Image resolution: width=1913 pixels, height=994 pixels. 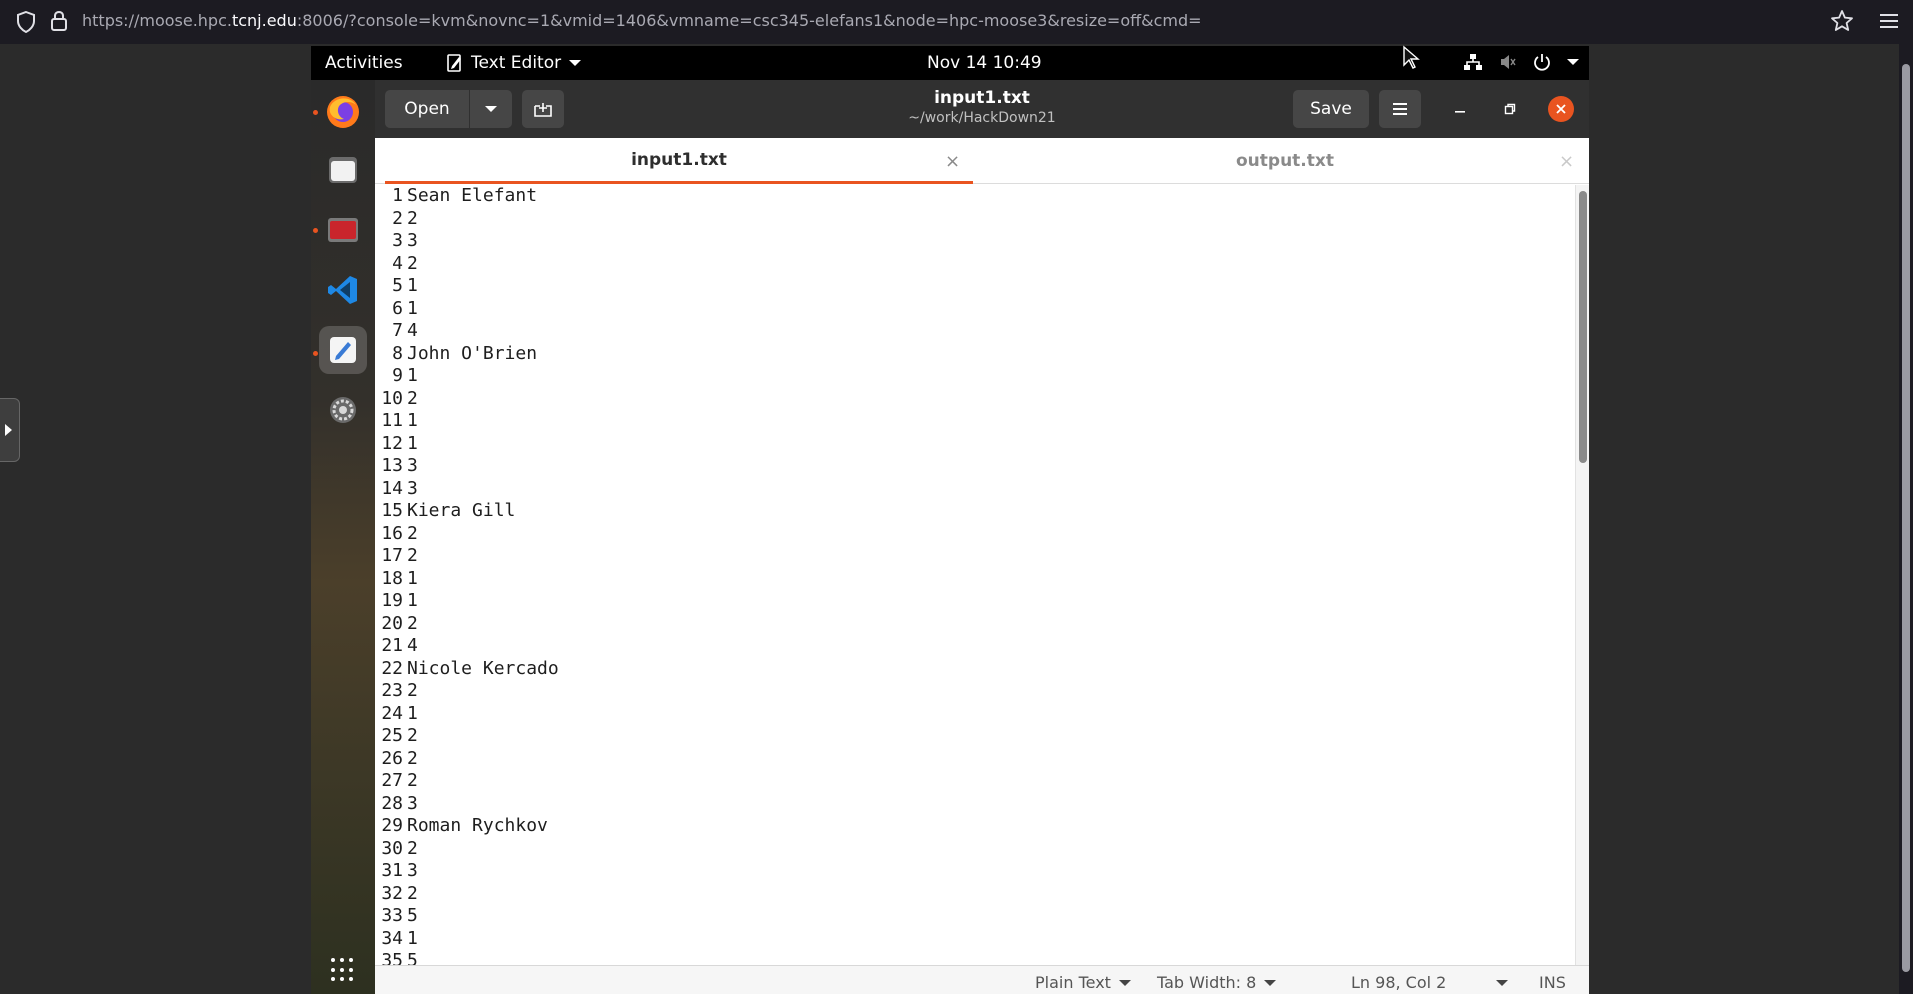 What do you see at coordinates (343, 410) in the screenshot?
I see `settings-launcher` at bounding box center [343, 410].